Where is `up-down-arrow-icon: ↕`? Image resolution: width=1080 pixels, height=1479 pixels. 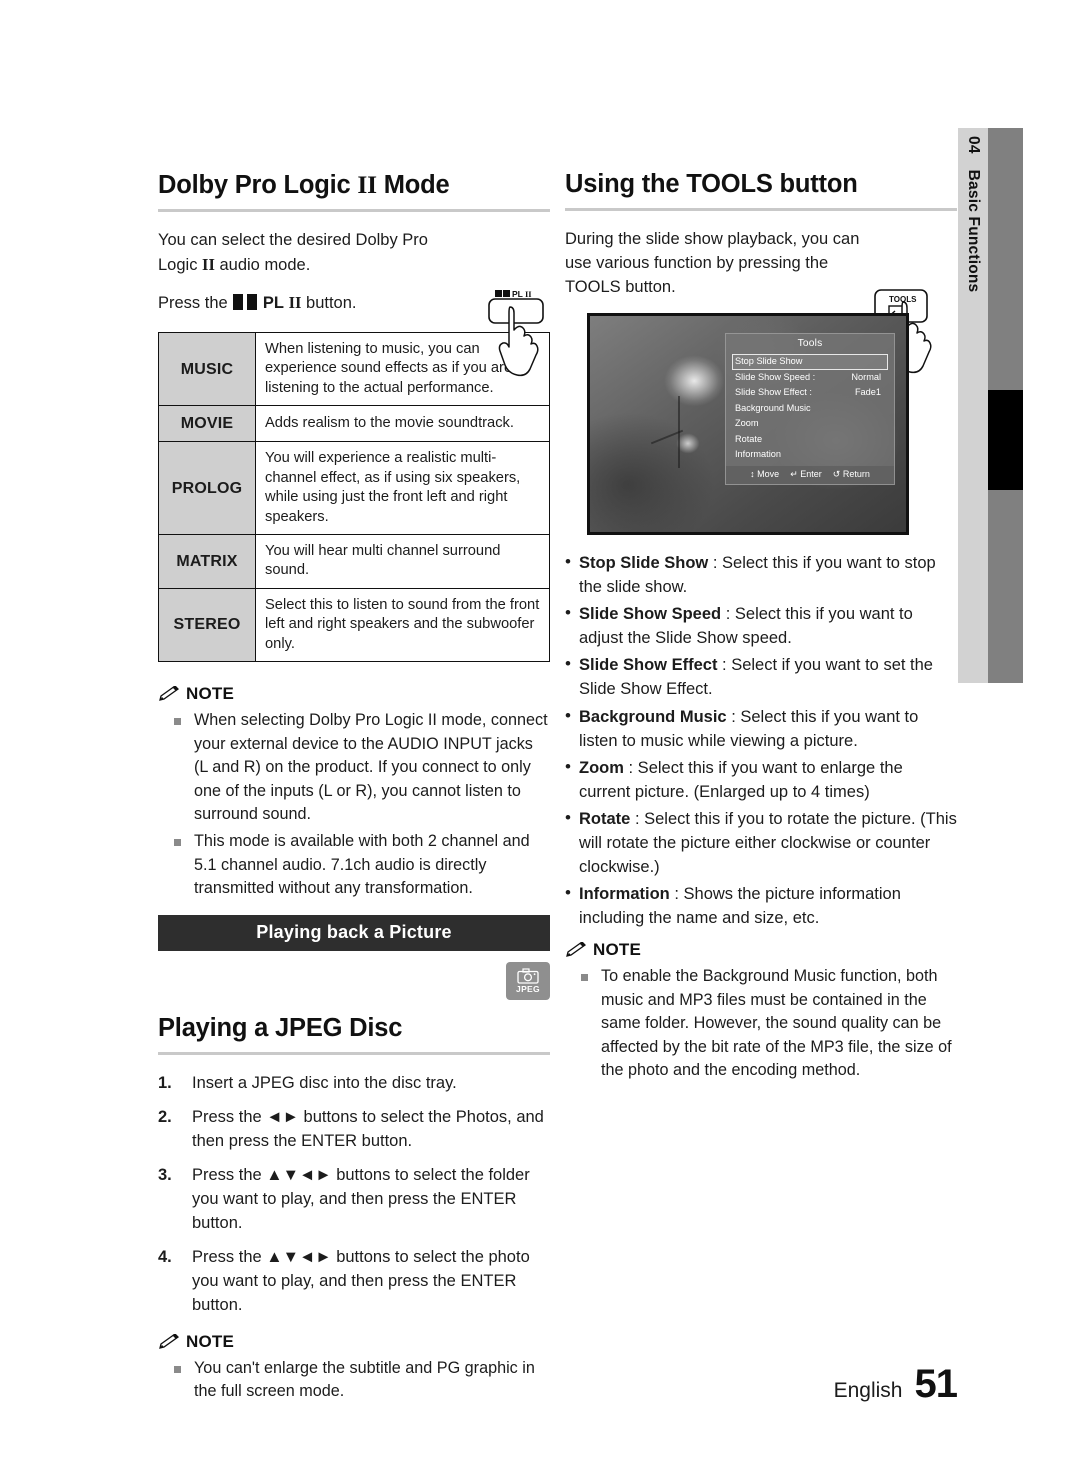 up-down-arrow-icon: ↕ is located at coordinates (752, 474).